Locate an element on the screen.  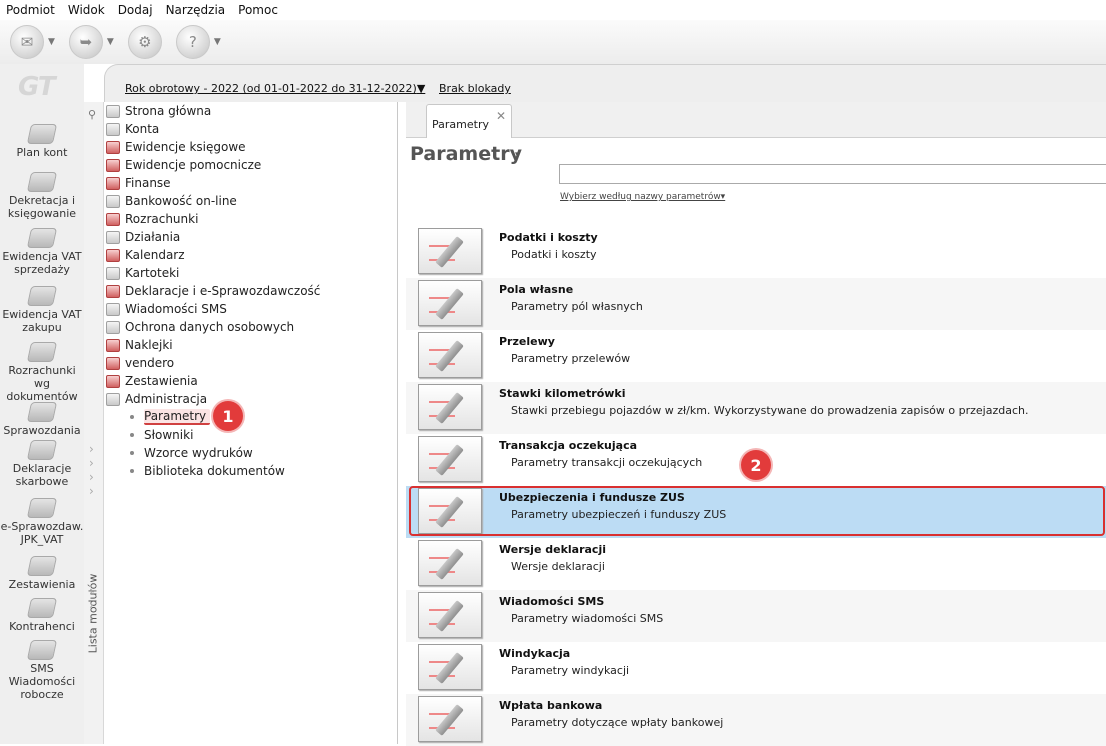
lock-status-link: Brak blokady is located at coordinates (475, 88).